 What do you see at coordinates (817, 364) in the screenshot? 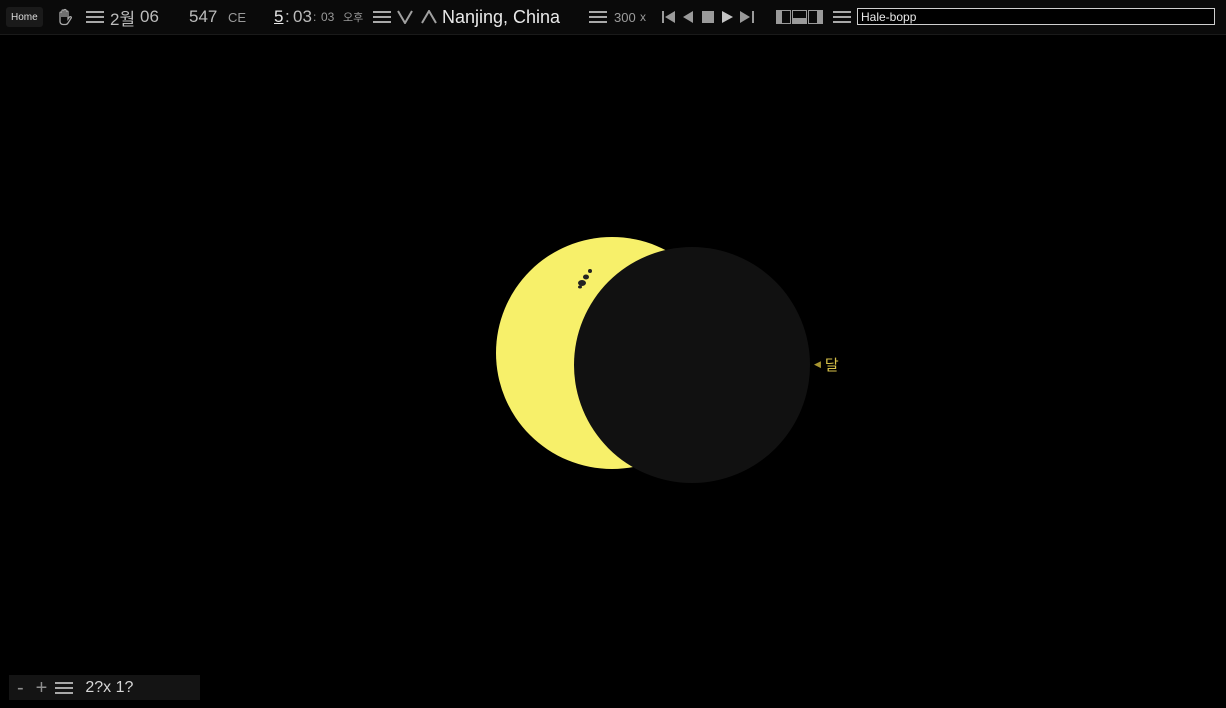
I see `pointer-triangle-icon: ◀` at bounding box center [817, 364].